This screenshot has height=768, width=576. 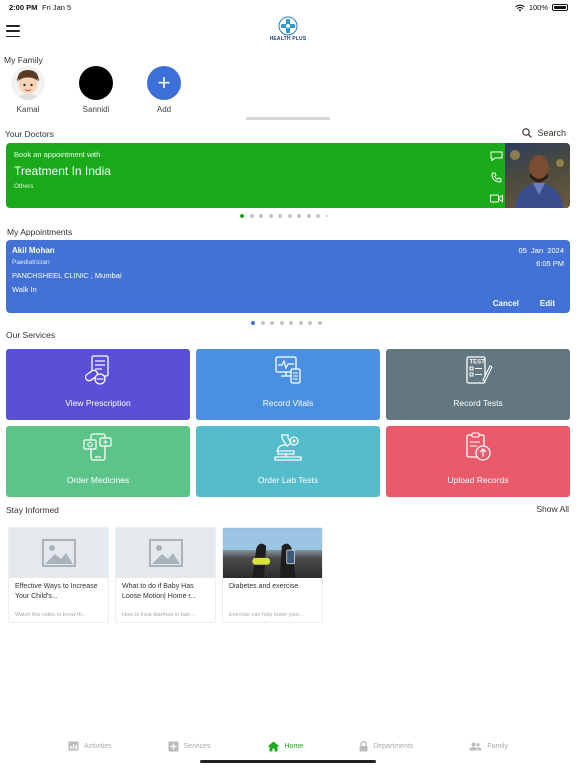 I want to click on cancel-appointment-button: Cancel, so click(x=506, y=303).